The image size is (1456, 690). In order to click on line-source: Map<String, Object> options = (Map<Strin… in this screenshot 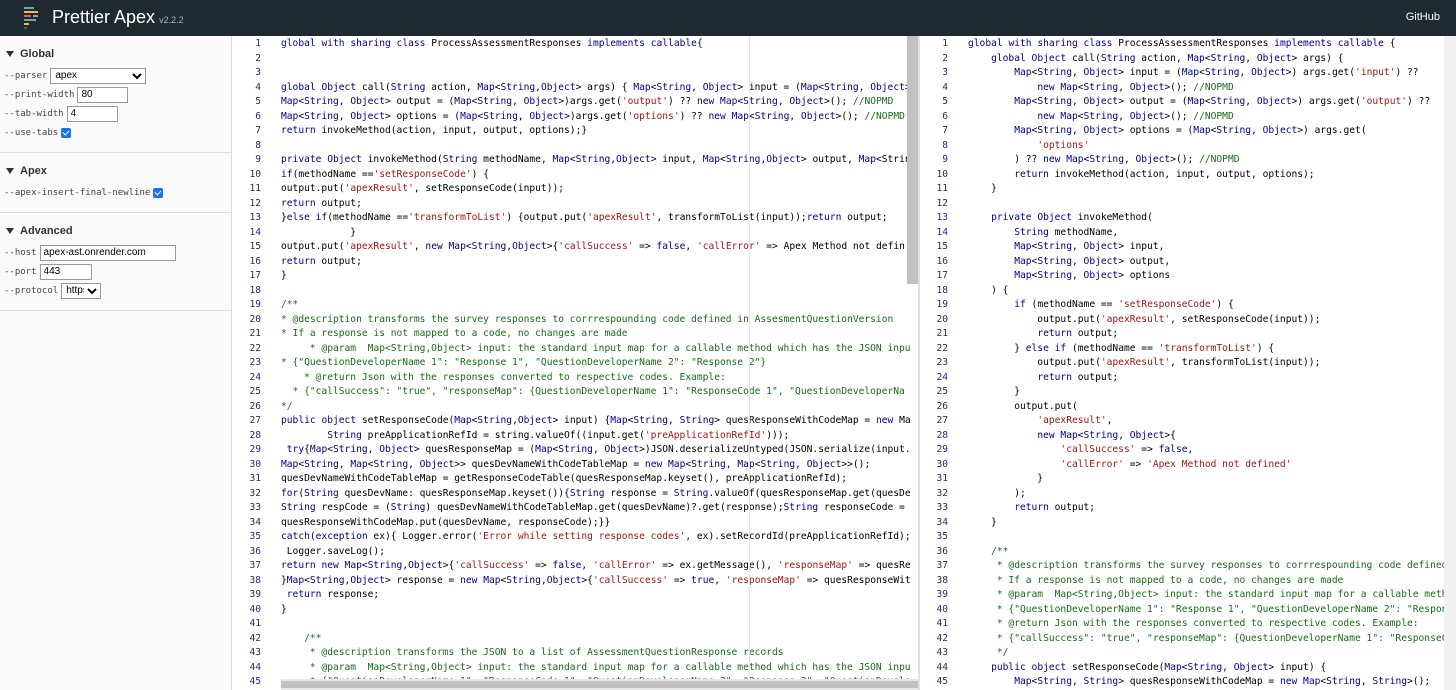, I will do `click(1190, 130)`.